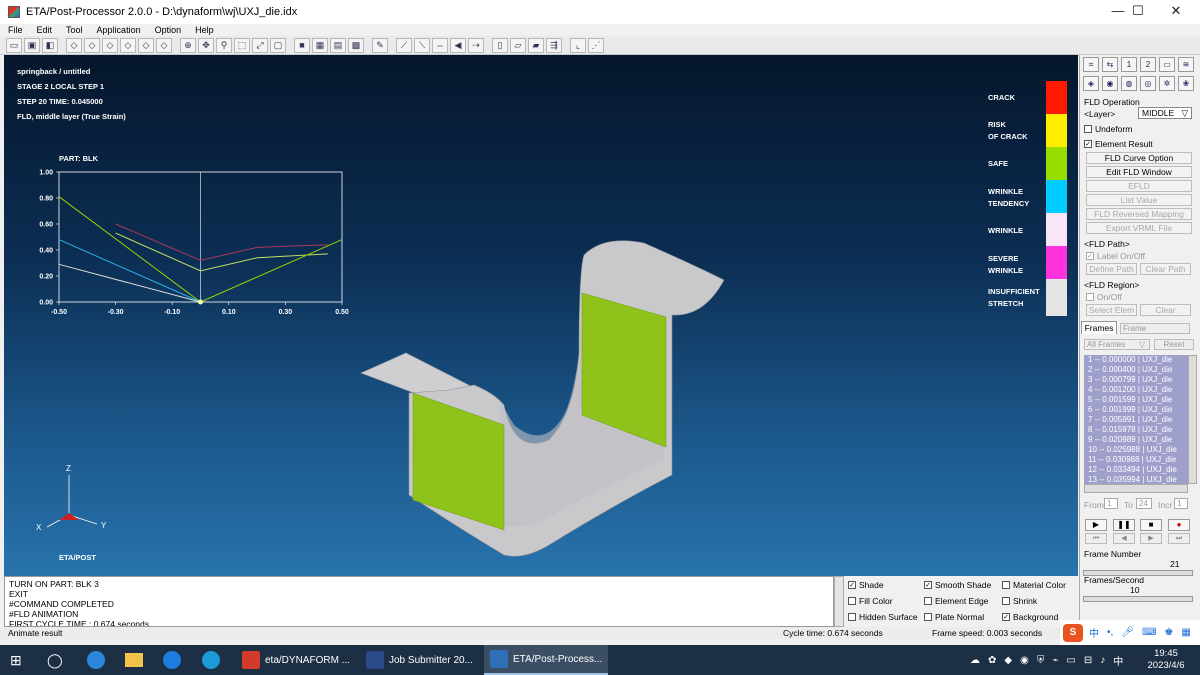 The width and height of the screenshot is (1200, 675). What do you see at coordinates (1019, 601) in the screenshot?
I see `shrink-option: Shrink` at bounding box center [1019, 601].